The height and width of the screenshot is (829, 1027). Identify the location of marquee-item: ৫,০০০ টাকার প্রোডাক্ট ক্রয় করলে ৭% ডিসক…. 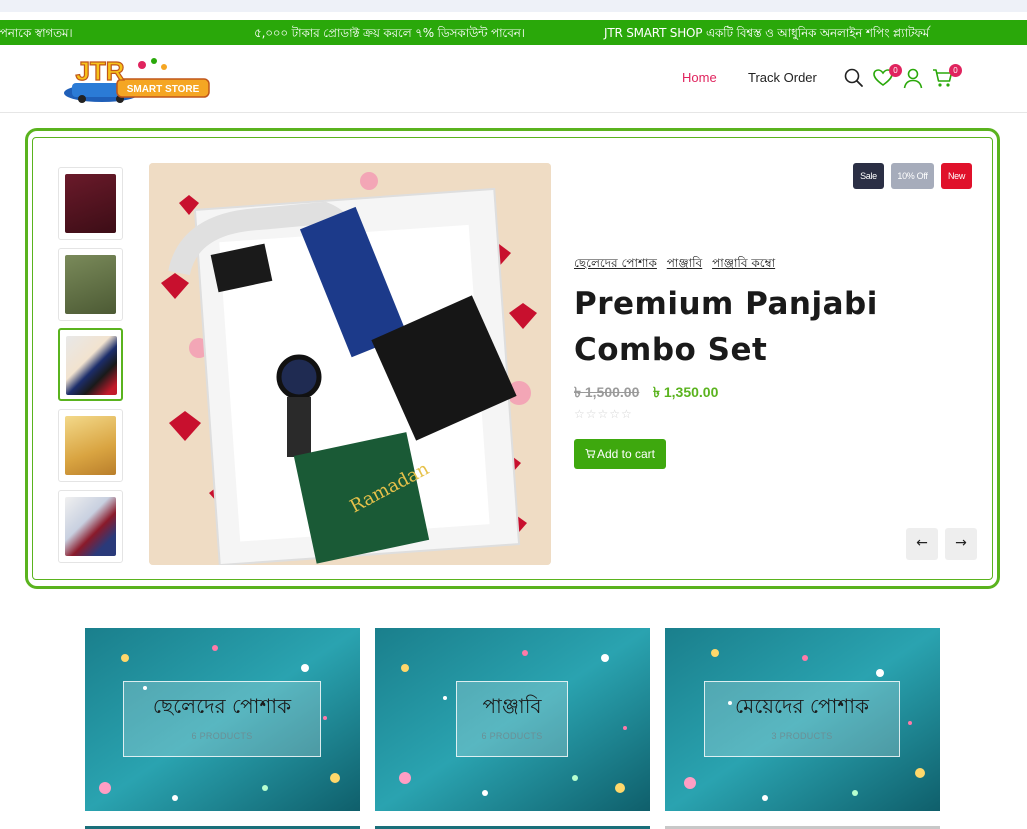
(389, 33).